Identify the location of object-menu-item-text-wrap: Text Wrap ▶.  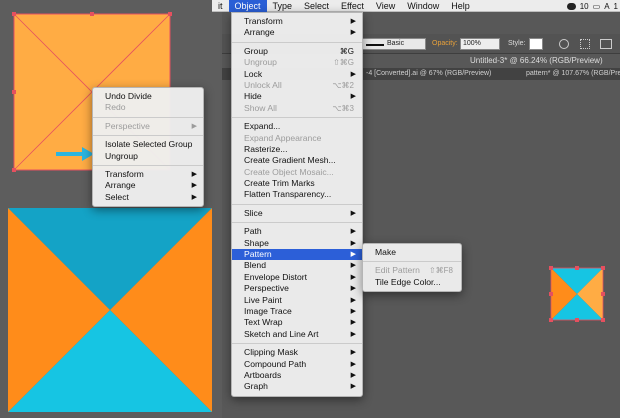
(297, 322).